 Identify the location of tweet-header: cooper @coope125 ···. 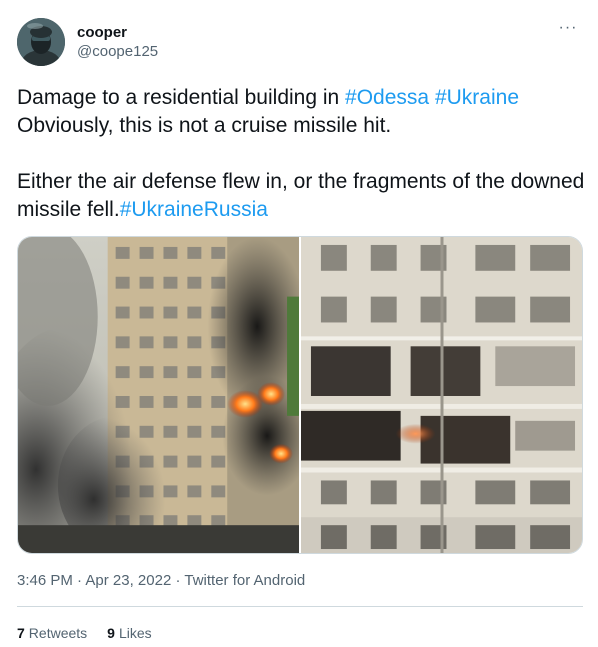
(299, 43).